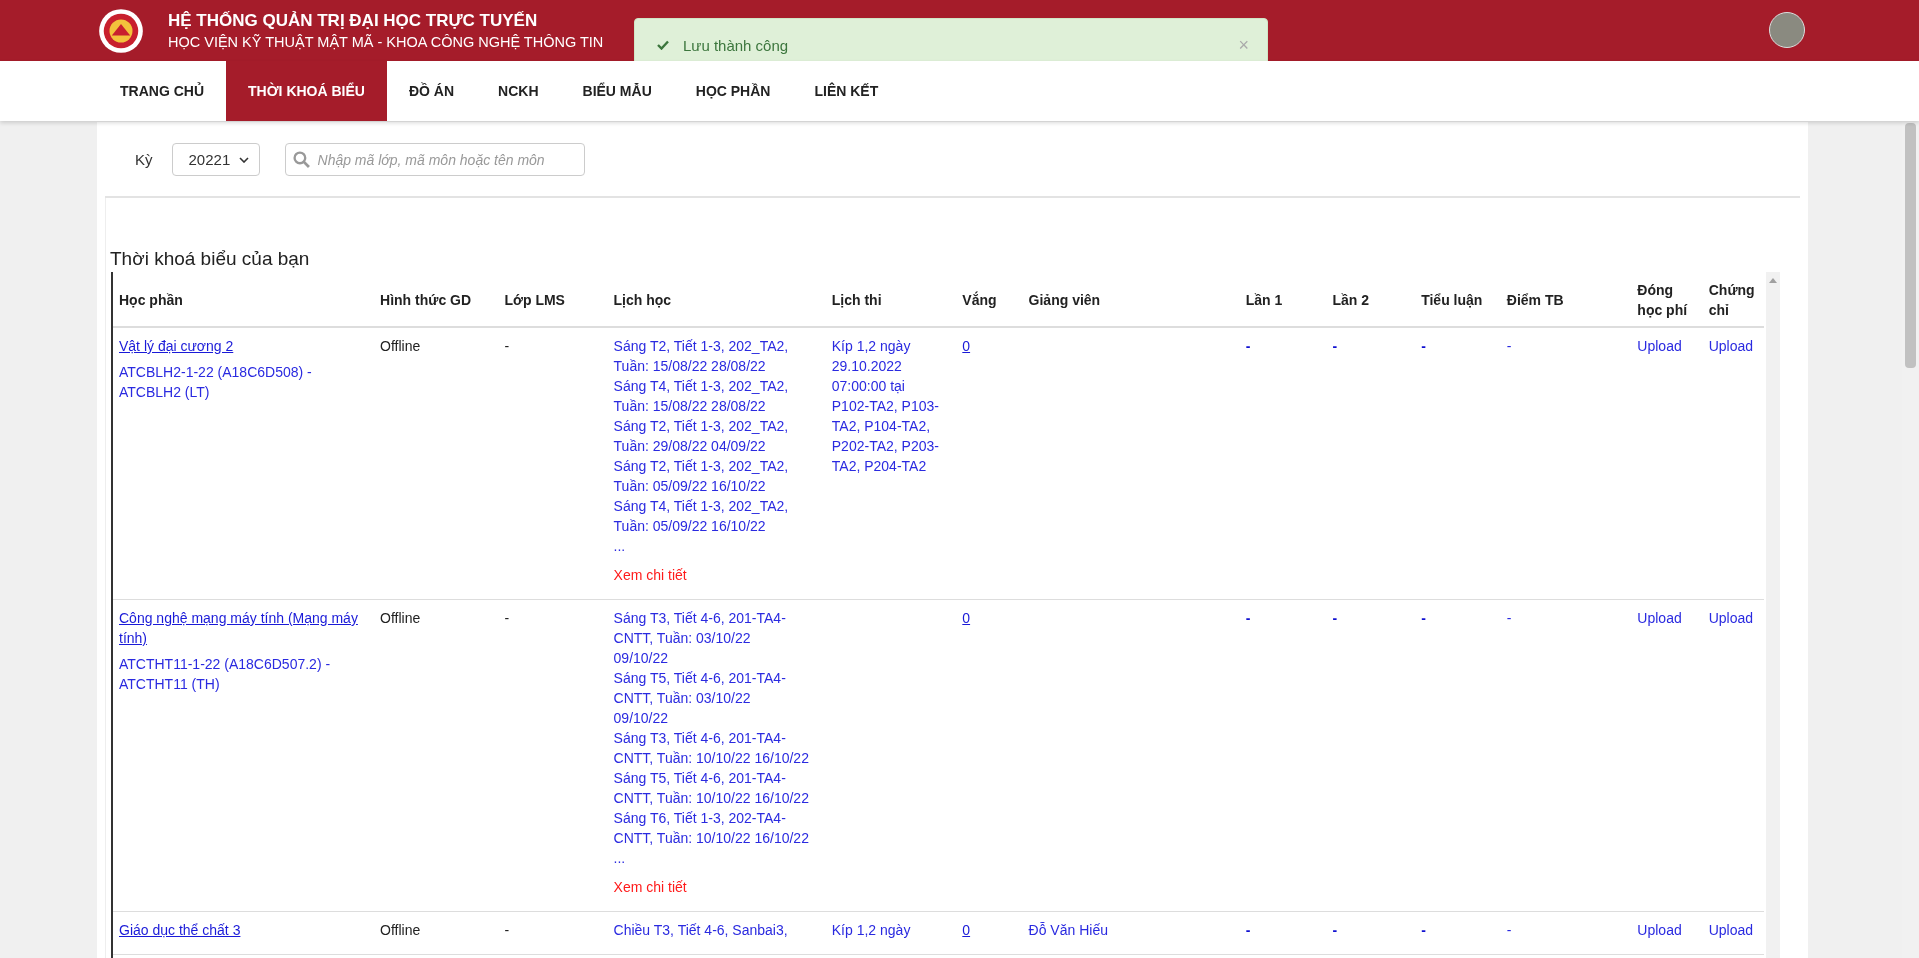 This screenshot has height=958, width=1919. I want to click on schedule-line: Sáng T6, Tiết 1-3, 202-TA4-, so click(700, 818).